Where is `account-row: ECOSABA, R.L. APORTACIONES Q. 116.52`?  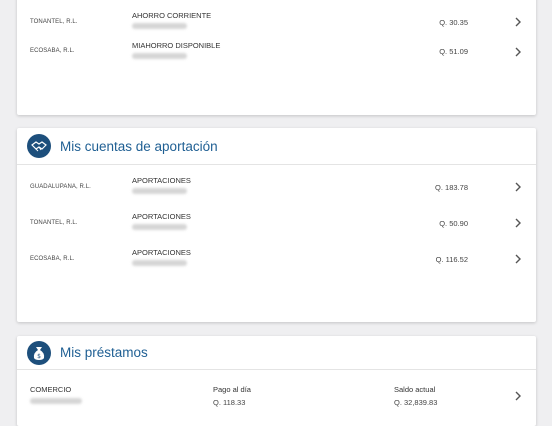
account-row: ECOSABA, R.L. APORTACIONES Q. 116.52 is located at coordinates (276, 255).